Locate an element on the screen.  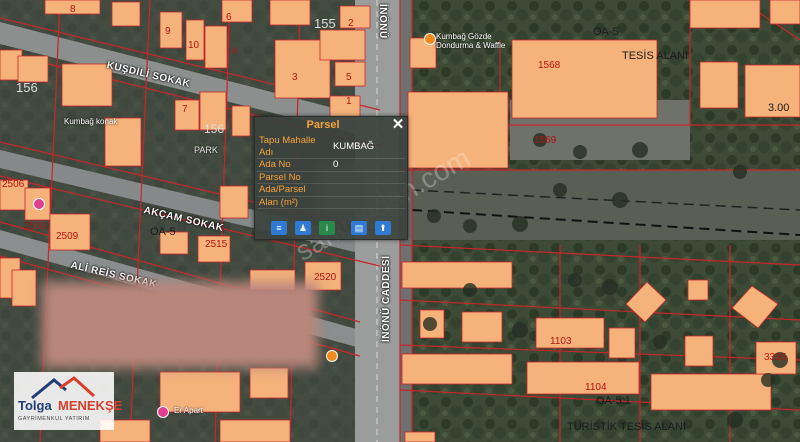
zone-label-tourism-bottom: TURİSTİK TESİS ALANI is located at coordinates (626, 427).